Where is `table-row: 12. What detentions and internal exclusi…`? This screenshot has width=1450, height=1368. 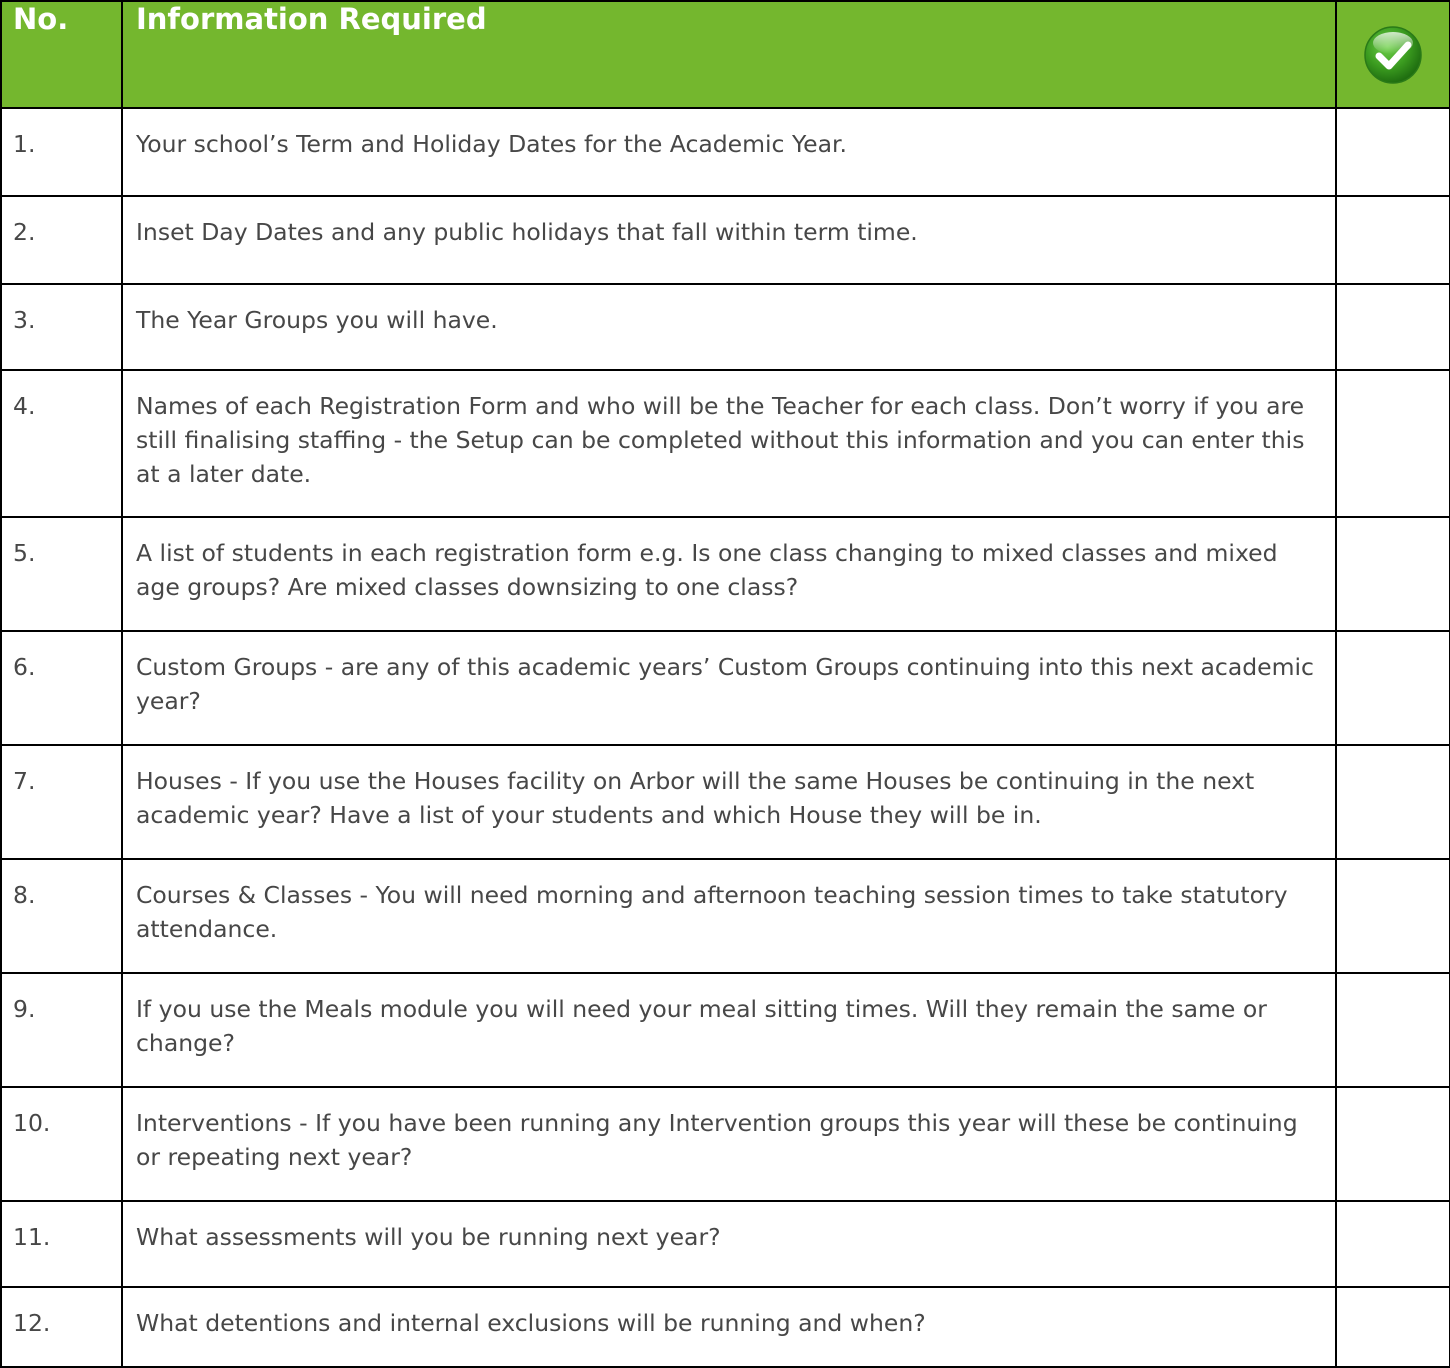 table-row: 12. What detentions and internal exclusi… is located at coordinates (725, 1327).